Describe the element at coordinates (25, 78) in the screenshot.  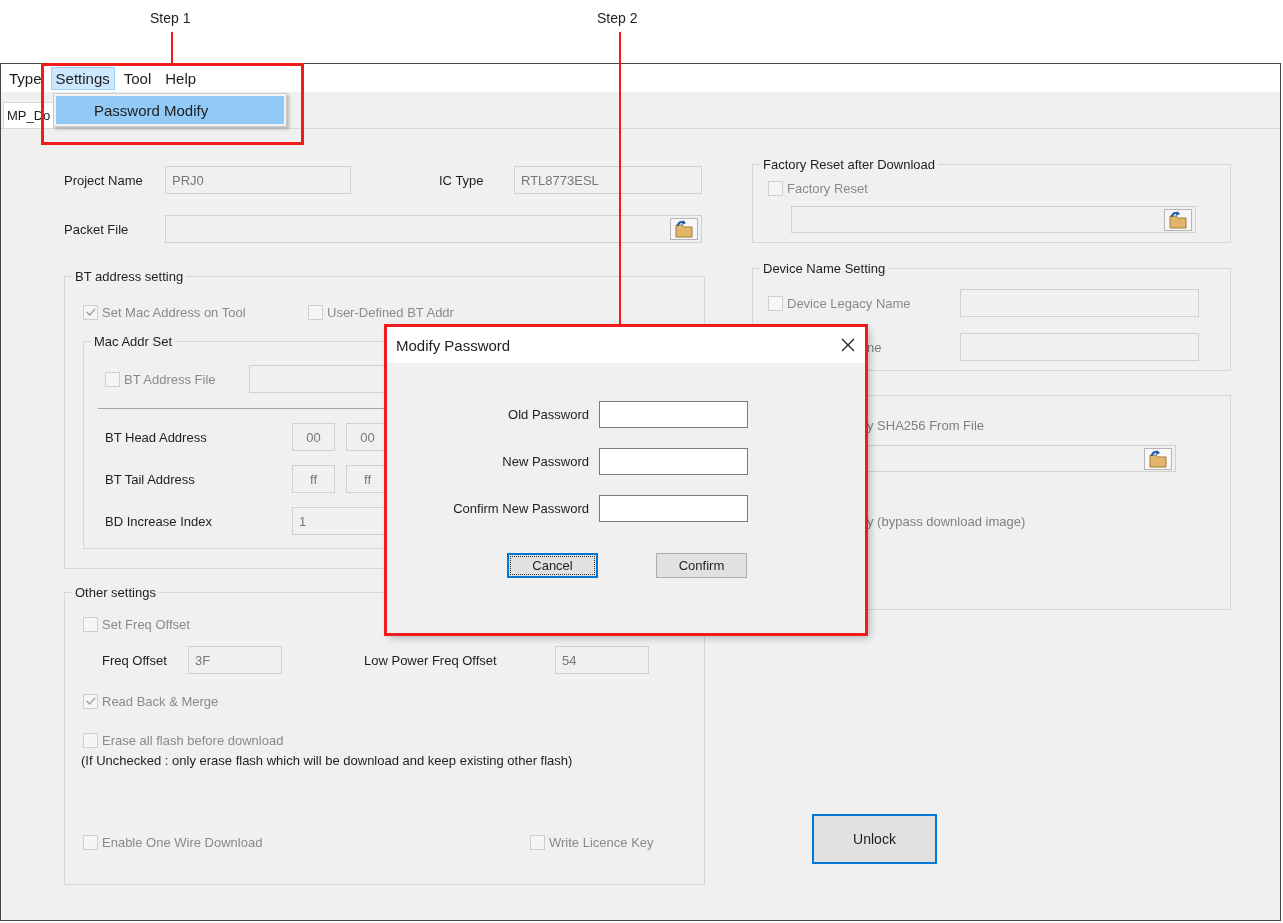
I see `menu-item: Type` at that location.